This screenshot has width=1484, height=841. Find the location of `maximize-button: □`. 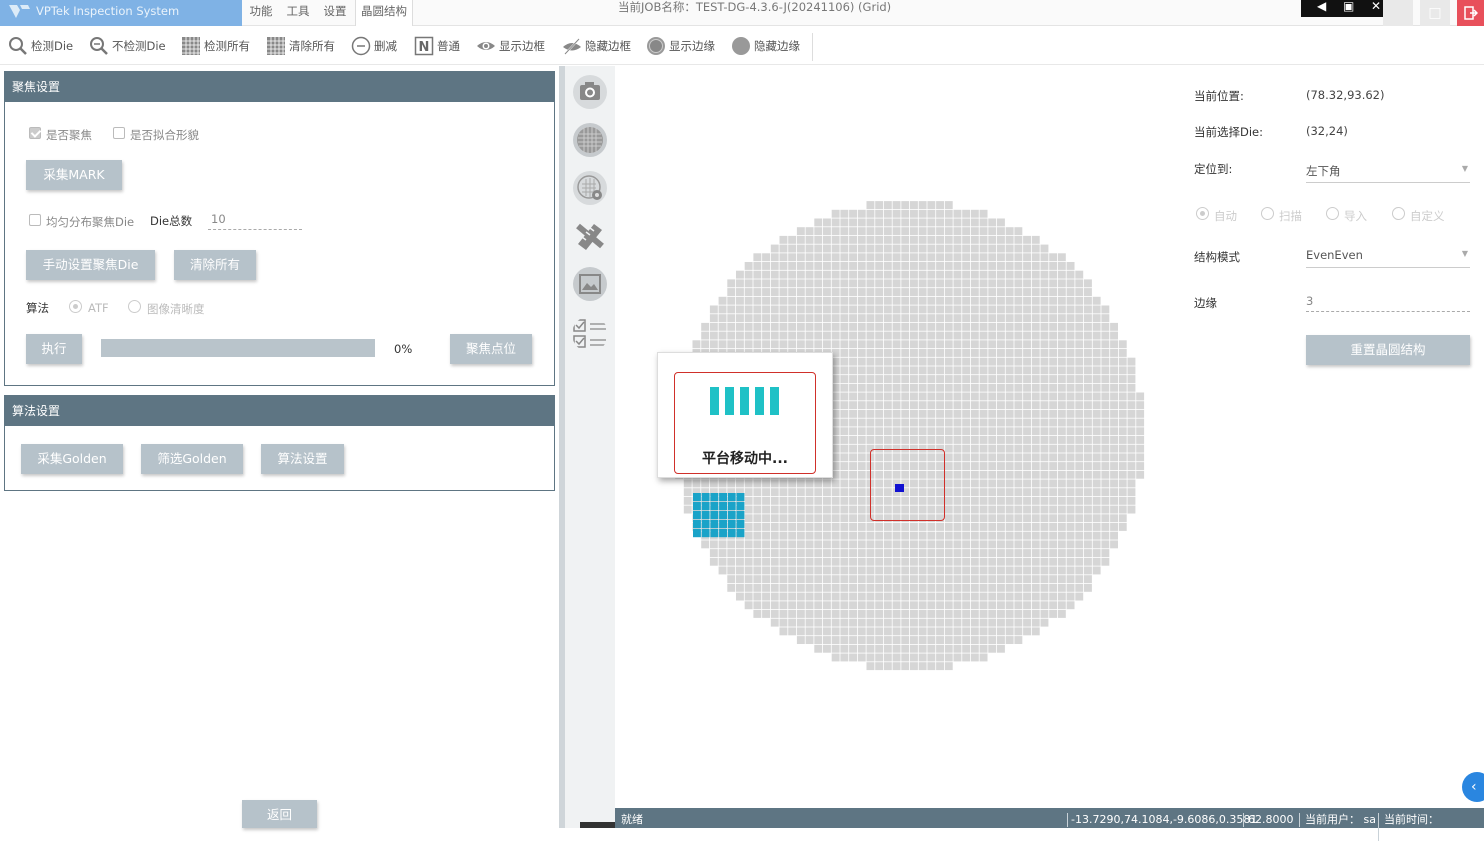

maximize-button: □ is located at coordinates (1435, 13).